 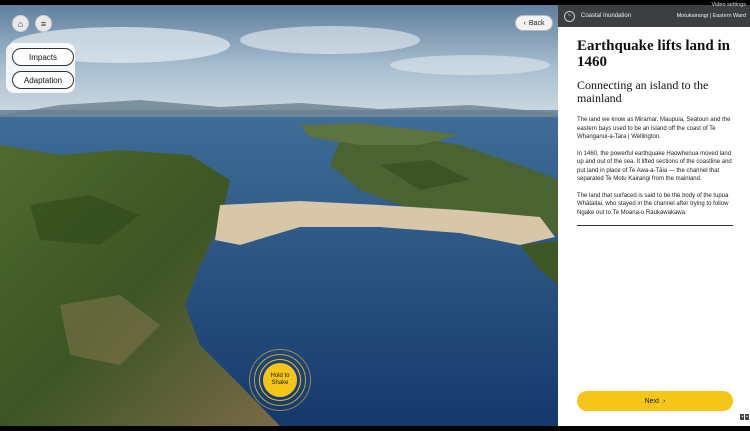 What do you see at coordinates (524, 23) in the screenshot?
I see `chevron-left-icon: ‹` at bounding box center [524, 23].